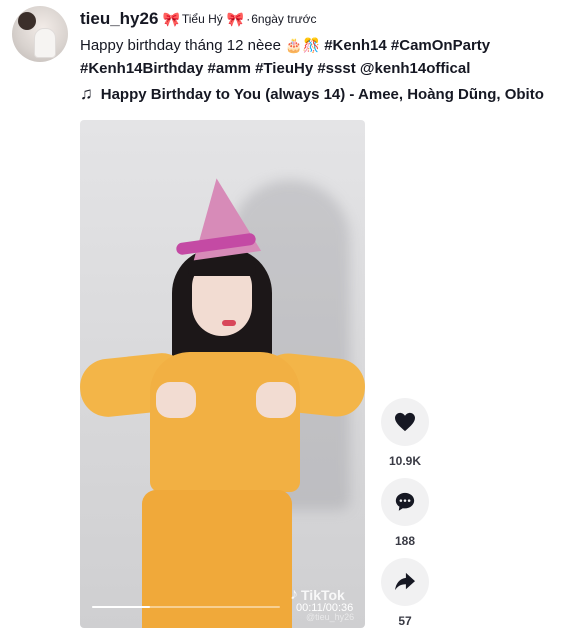  What do you see at coordinates (324, 19) in the screenshot?
I see `author-row: tieu_hy26 🎀 Tiểu Hý 🎀 · 6ngày trước` at bounding box center [324, 19].